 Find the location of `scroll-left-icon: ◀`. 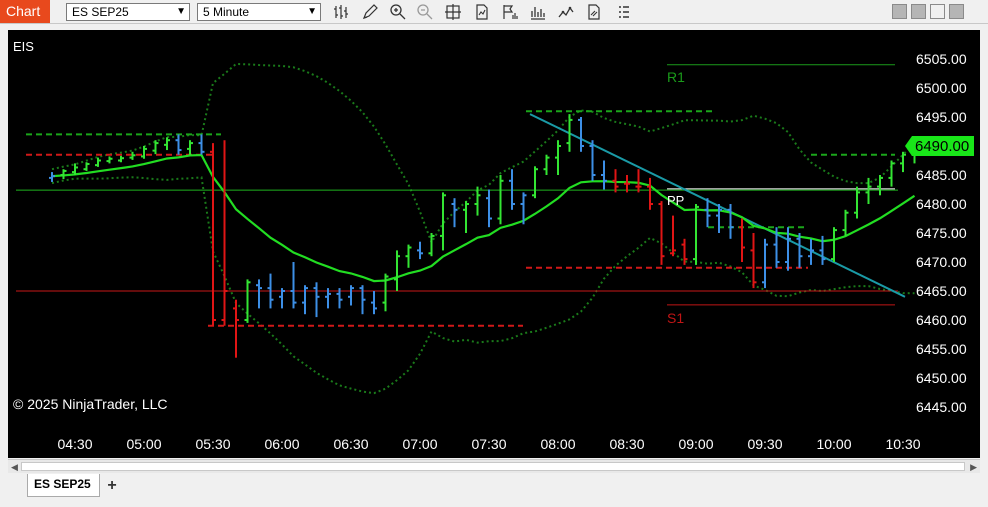

scroll-left-icon: ◀ is located at coordinates (14, 467).